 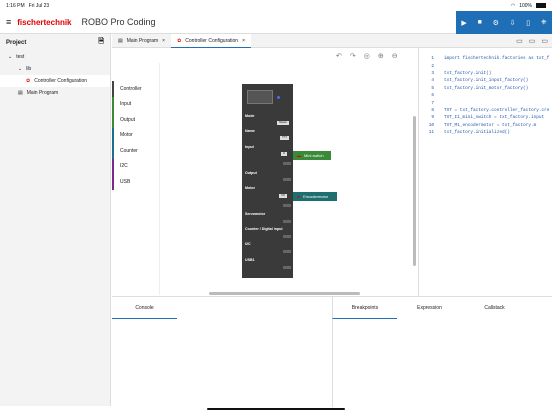 I want to click on tab-label: Console, so click(x=144, y=307).